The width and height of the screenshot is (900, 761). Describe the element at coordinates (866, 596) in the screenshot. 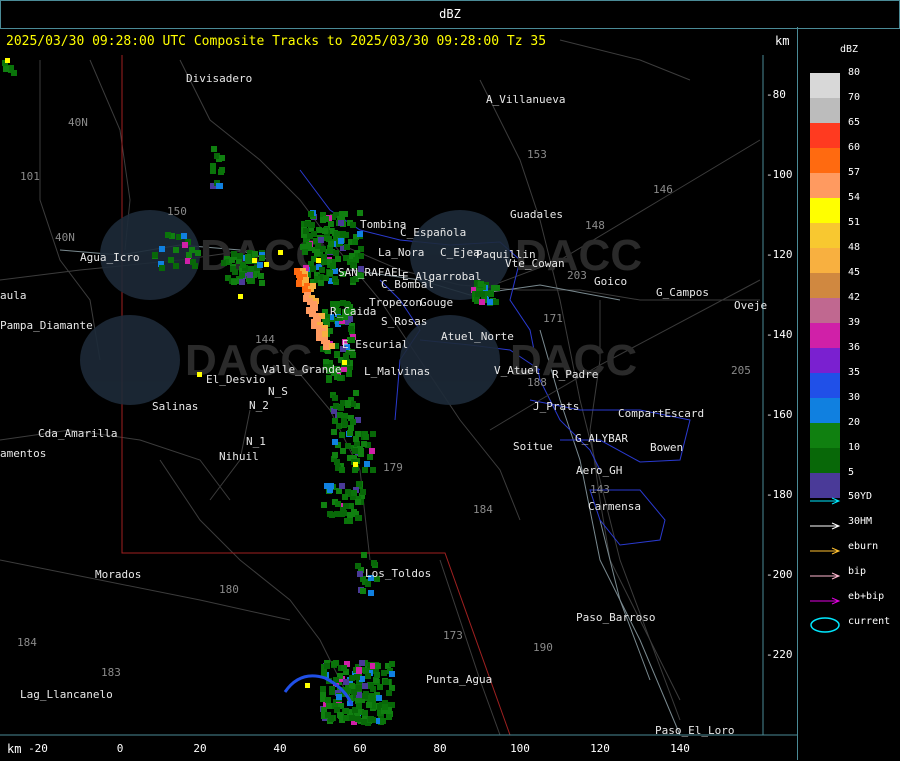

I see `track-legend-label: eb+bip` at that location.